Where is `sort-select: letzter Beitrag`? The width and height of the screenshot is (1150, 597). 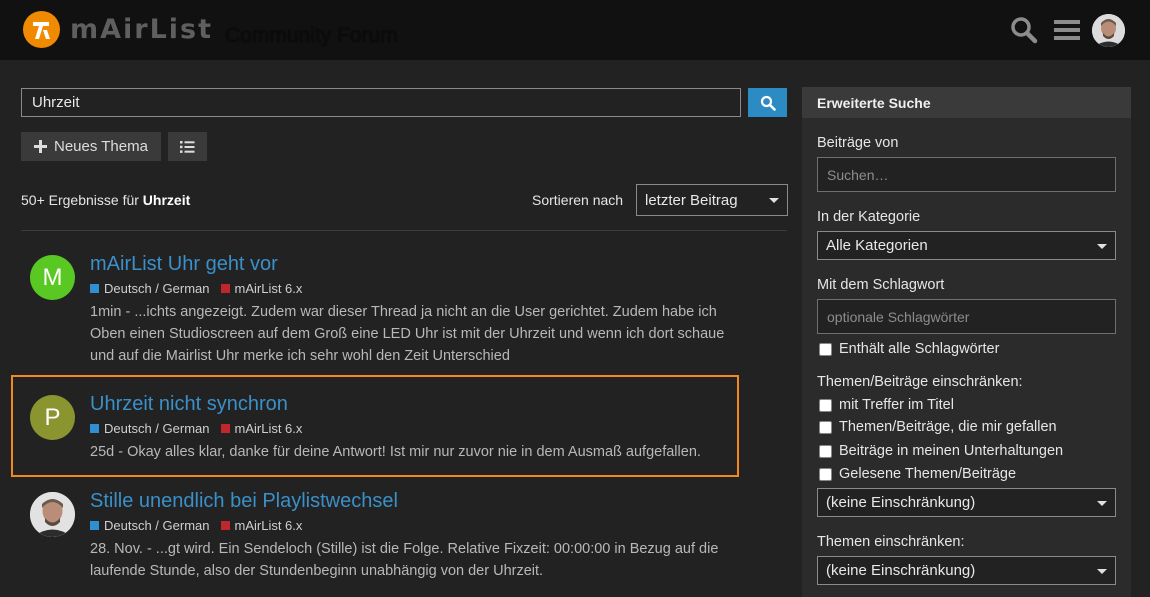 sort-select: letzter Beitrag is located at coordinates (712, 200).